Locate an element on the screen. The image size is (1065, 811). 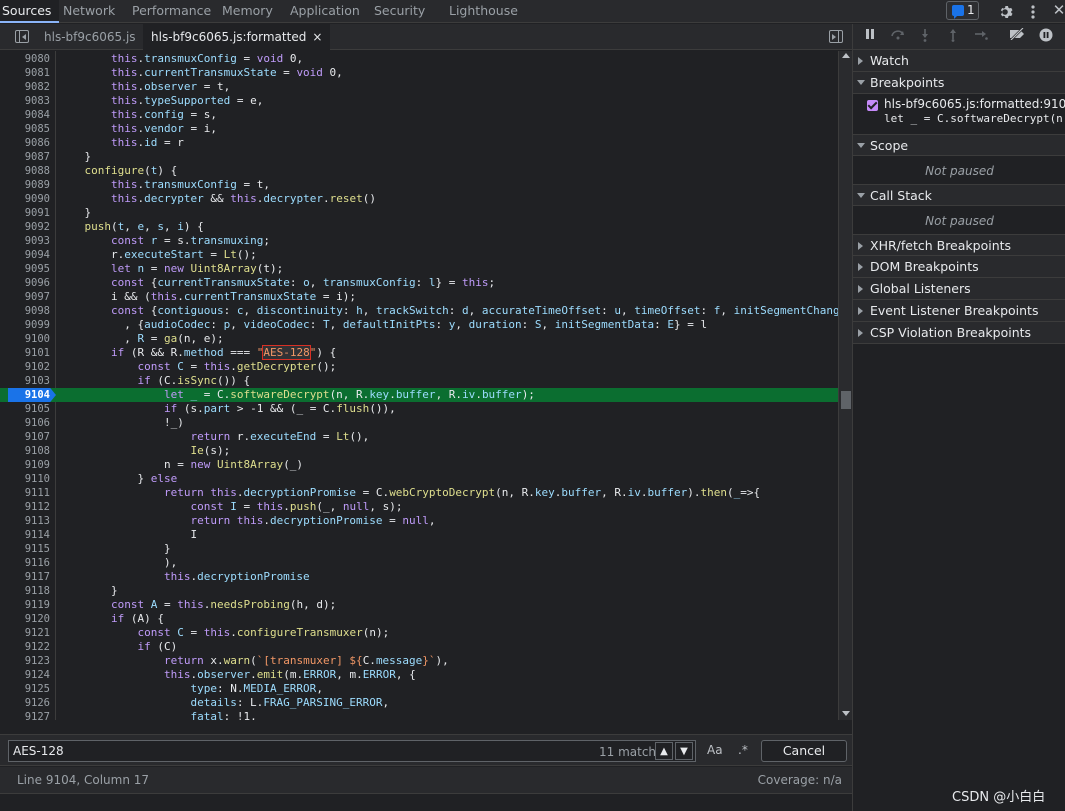
line-number: 9111 is located at coordinates (25, 493).